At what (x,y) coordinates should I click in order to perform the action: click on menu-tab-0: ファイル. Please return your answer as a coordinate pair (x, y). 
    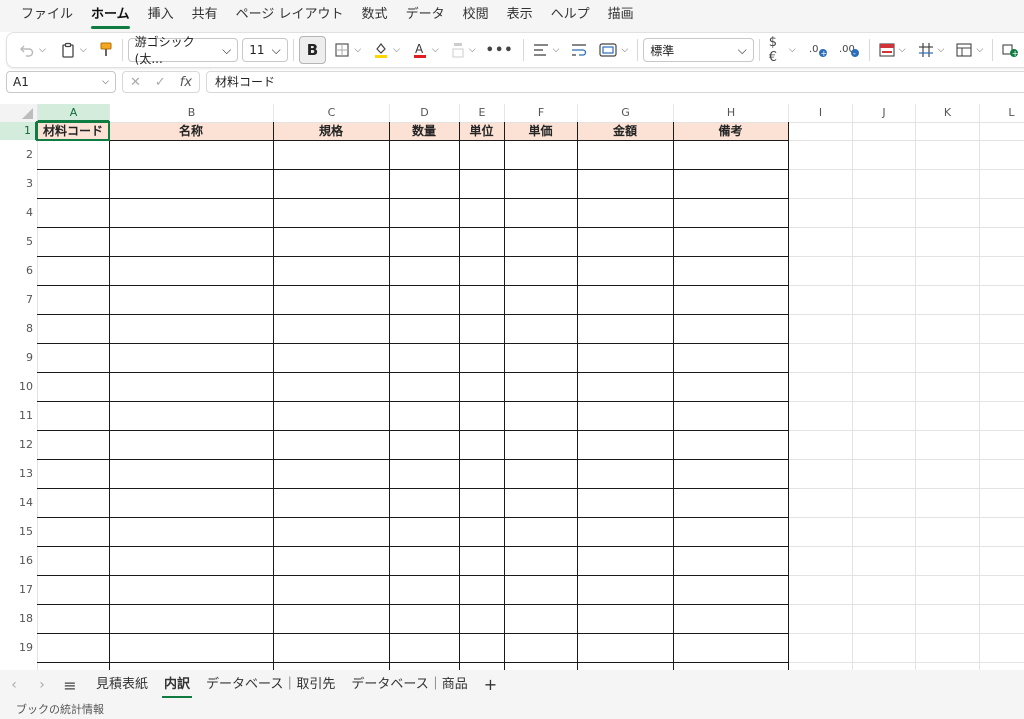
    Looking at the image, I should click on (47, 16).